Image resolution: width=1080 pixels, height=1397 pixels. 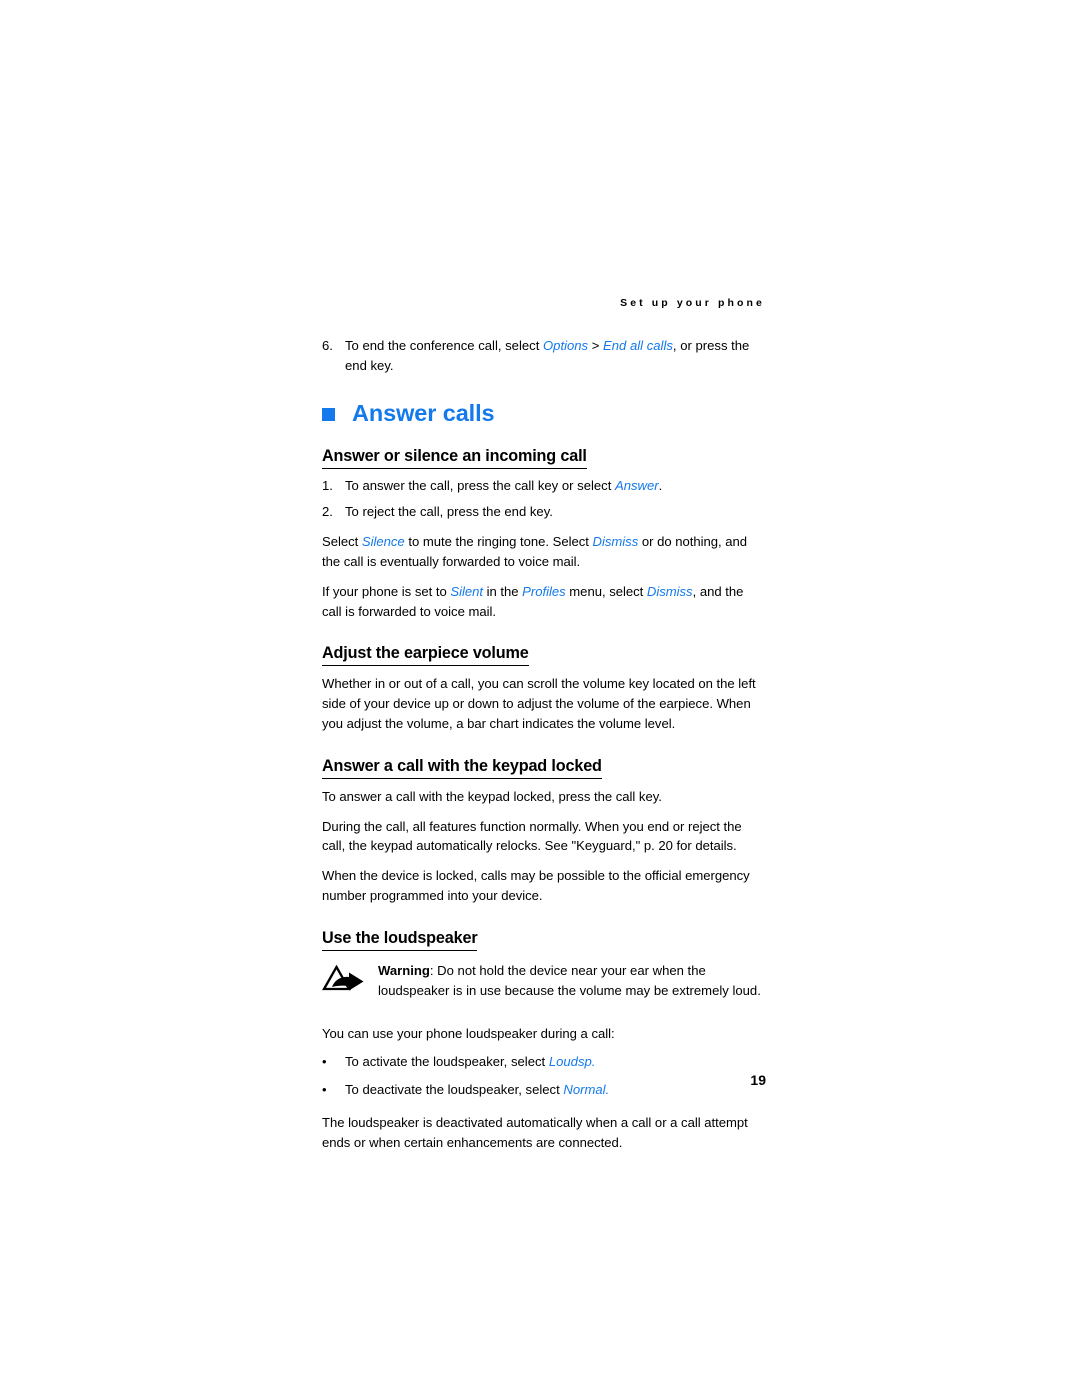 What do you see at coordinates (572, 1061) in the screenshot?
I see `link-loudsp: Loudsp.` at bounding box center [572, 1061].